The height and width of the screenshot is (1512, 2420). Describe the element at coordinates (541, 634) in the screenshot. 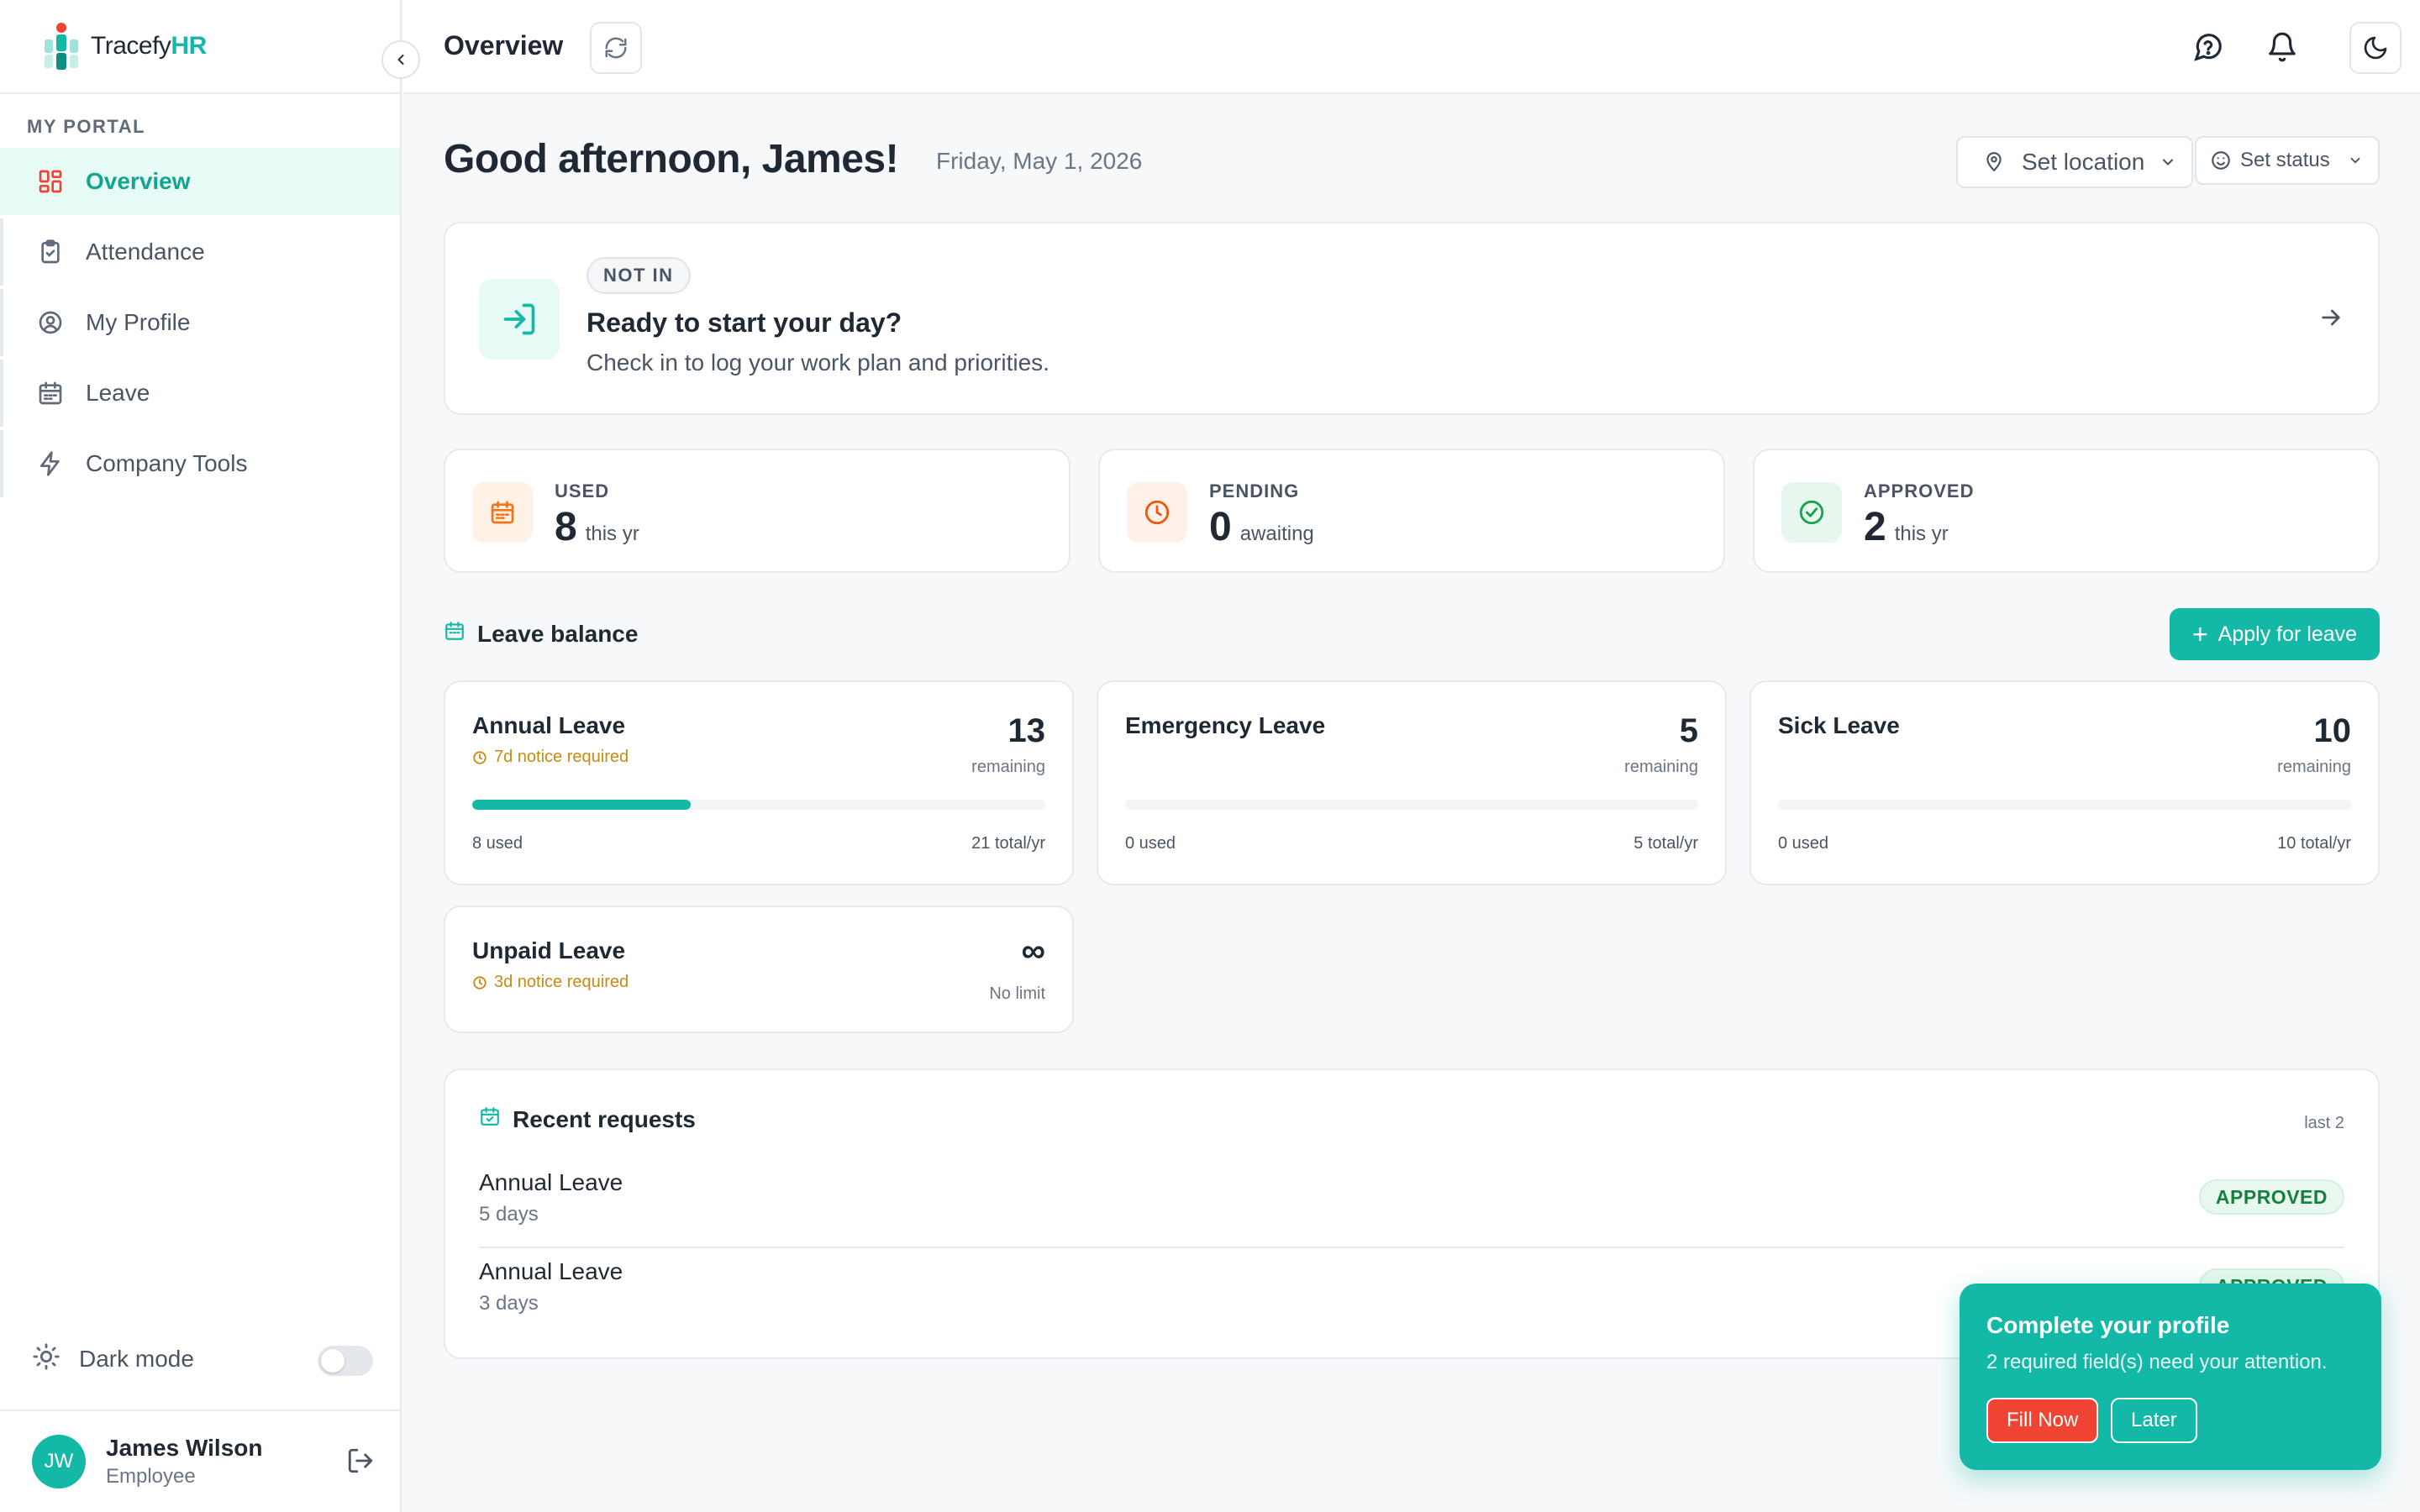

I see `leave-balance-heading: Leave balance` at that location.